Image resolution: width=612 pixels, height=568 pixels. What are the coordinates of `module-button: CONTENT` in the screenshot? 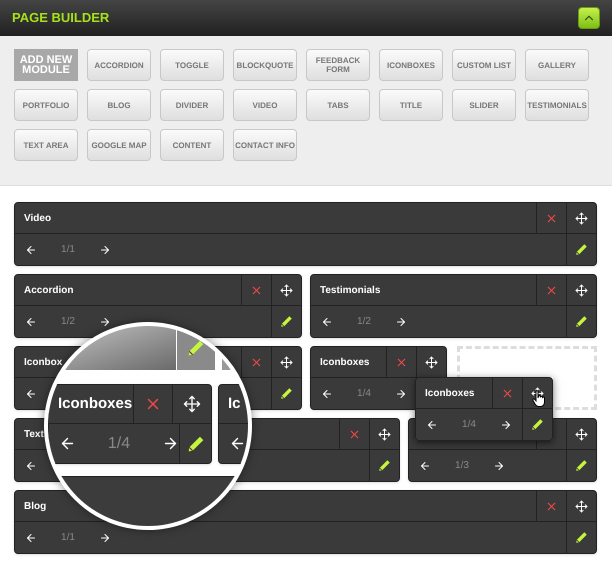 It's located at (192, 145).